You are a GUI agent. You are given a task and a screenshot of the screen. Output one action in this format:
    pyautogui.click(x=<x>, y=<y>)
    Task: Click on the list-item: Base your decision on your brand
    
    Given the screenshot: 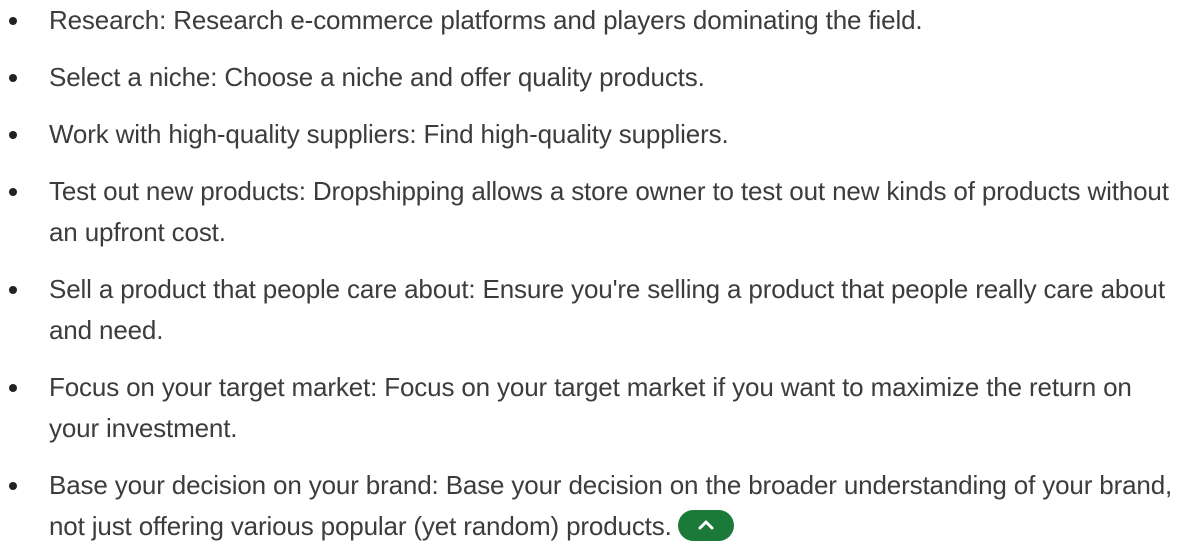 What is the action you would take?
    pyautogui.click(x=589, y=506)
    